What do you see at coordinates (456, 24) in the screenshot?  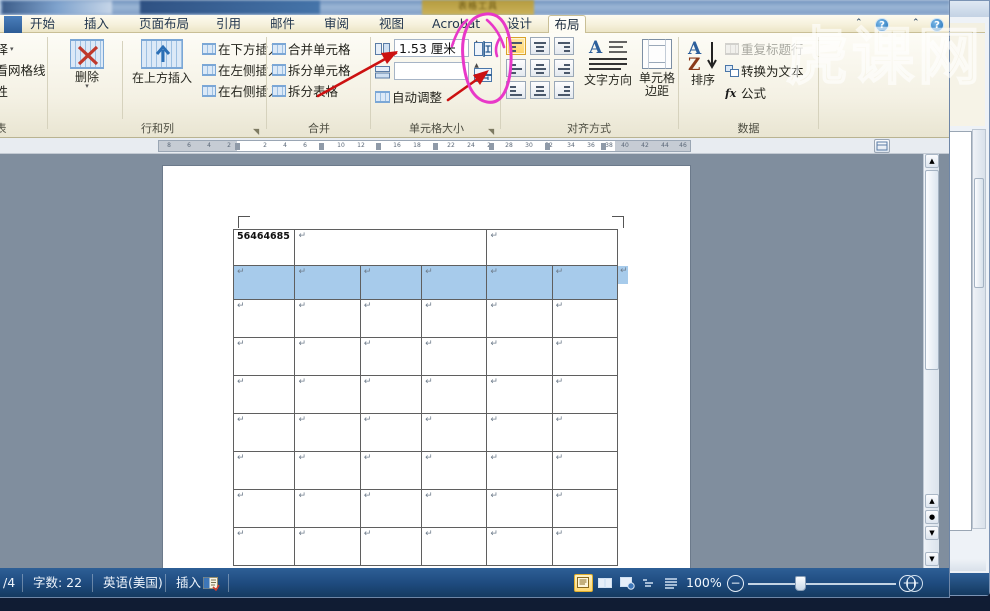 I see `tab-acrobat: Acrobat` at bounding box center [456, 24].